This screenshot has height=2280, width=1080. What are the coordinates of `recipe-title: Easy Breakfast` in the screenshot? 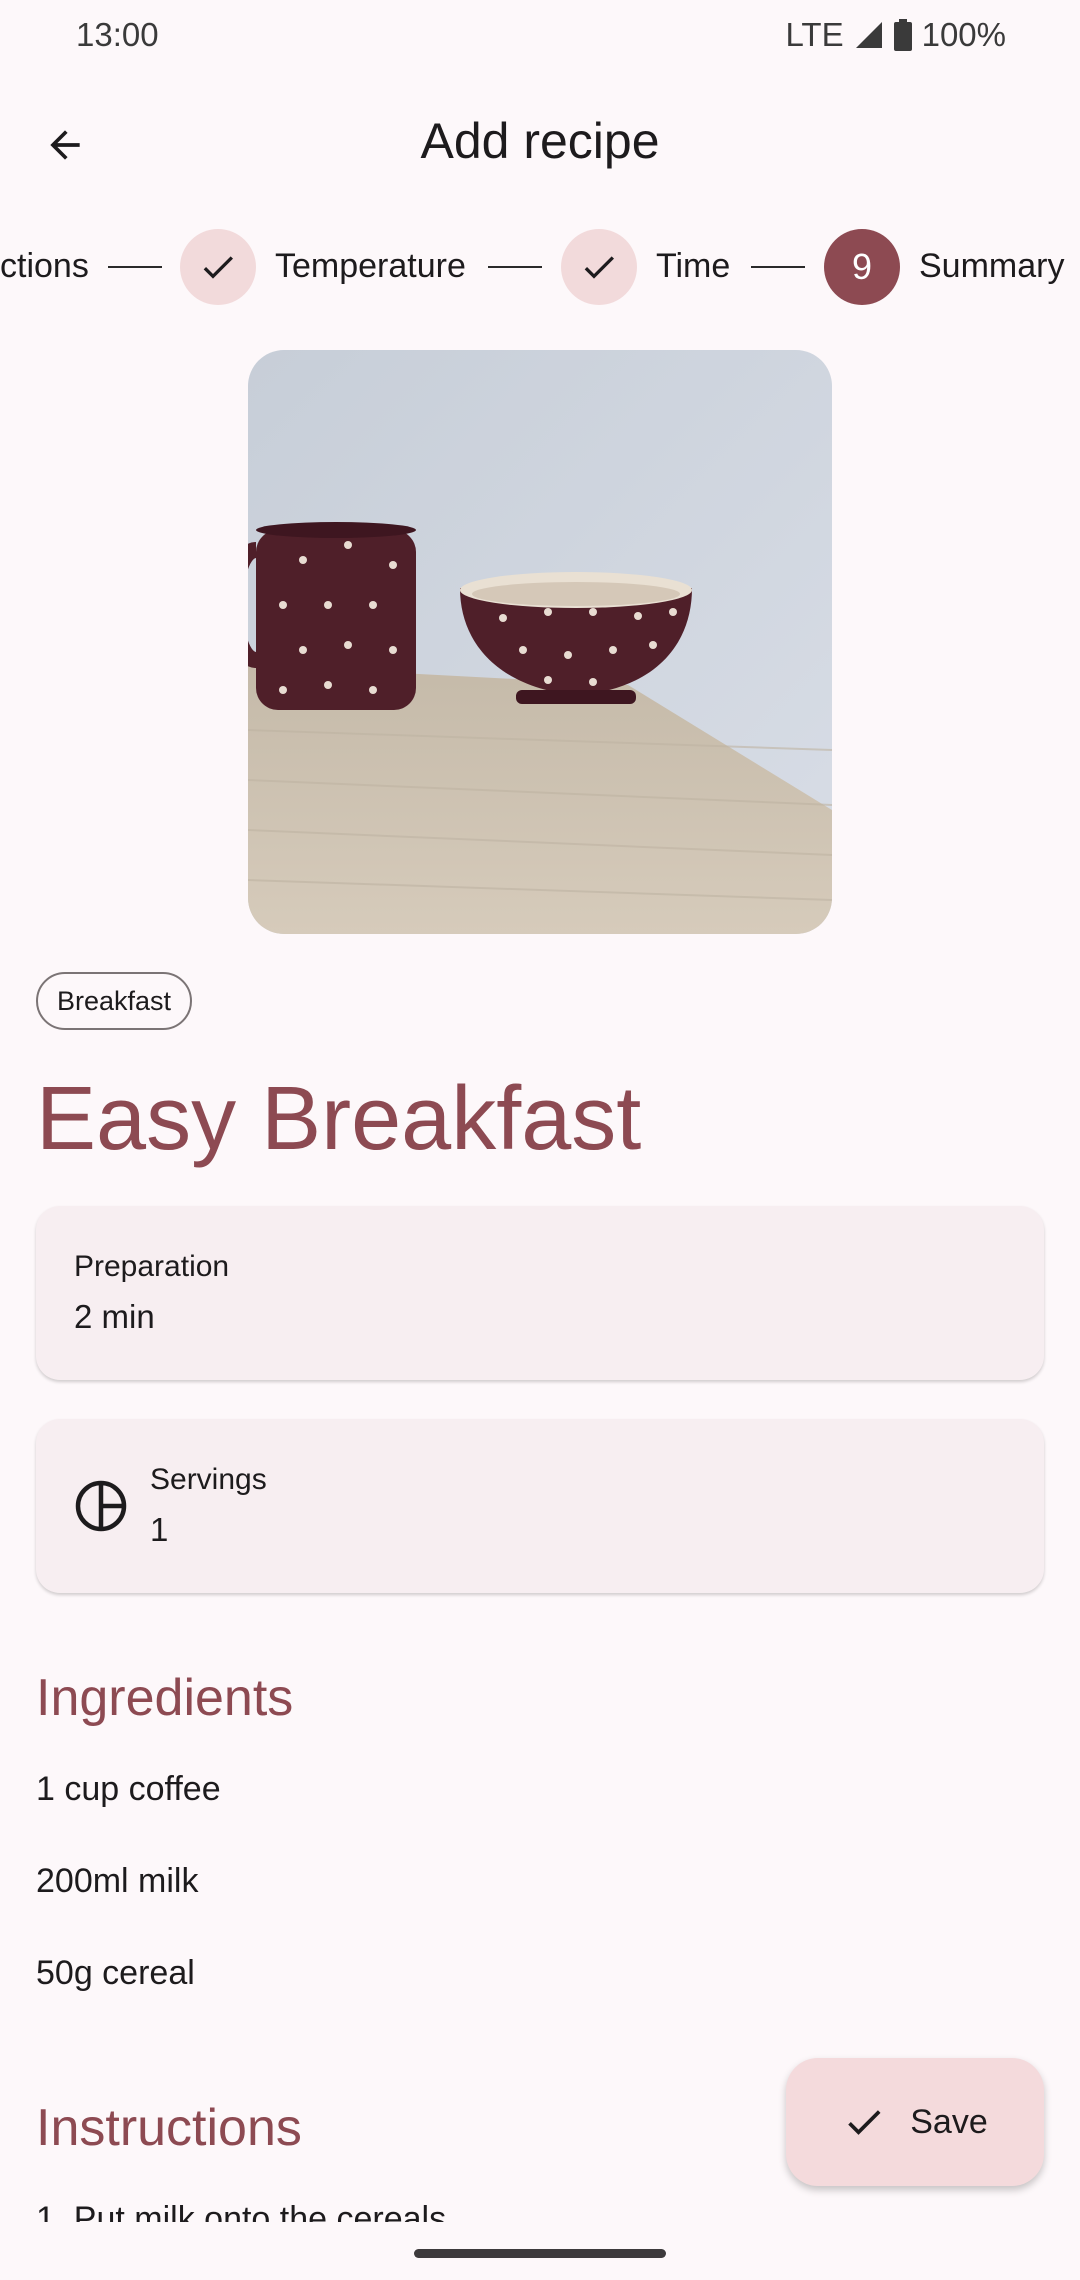 It's located at (339, 1119).